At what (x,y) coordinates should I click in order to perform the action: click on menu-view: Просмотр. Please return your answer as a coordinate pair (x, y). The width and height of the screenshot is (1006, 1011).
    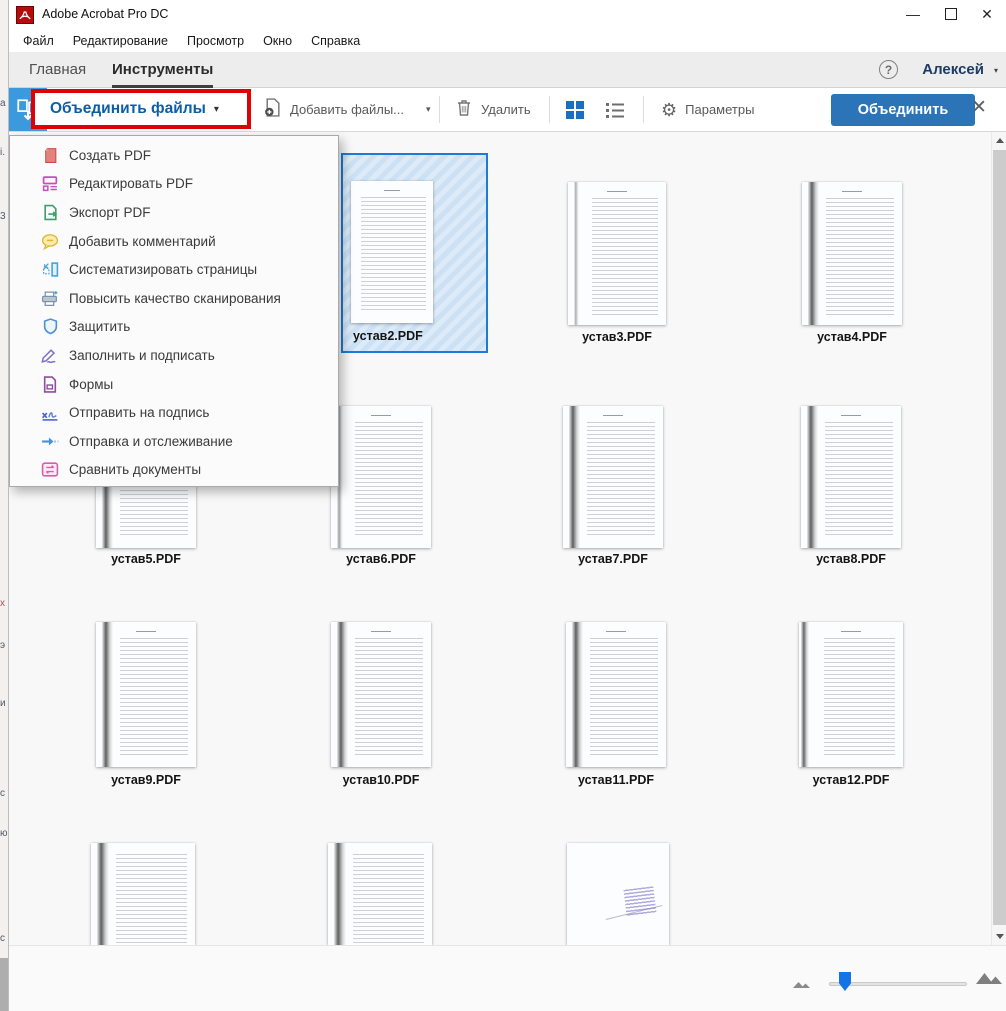
    Looking at the image, I should click on (215, 41).